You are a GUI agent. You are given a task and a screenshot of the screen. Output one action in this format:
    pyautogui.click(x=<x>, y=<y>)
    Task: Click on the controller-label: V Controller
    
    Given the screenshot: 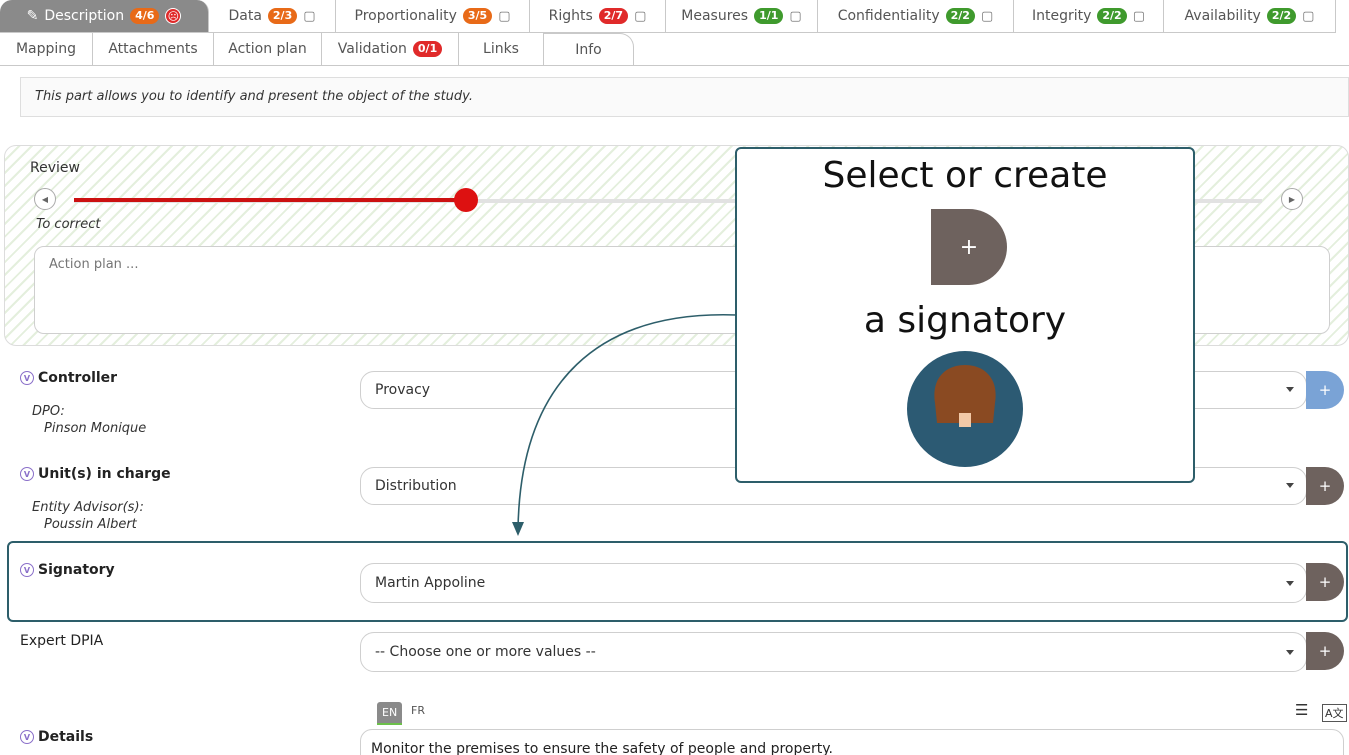 What is the action you would take?
    pyautogui.click(x=68, y=378)
    